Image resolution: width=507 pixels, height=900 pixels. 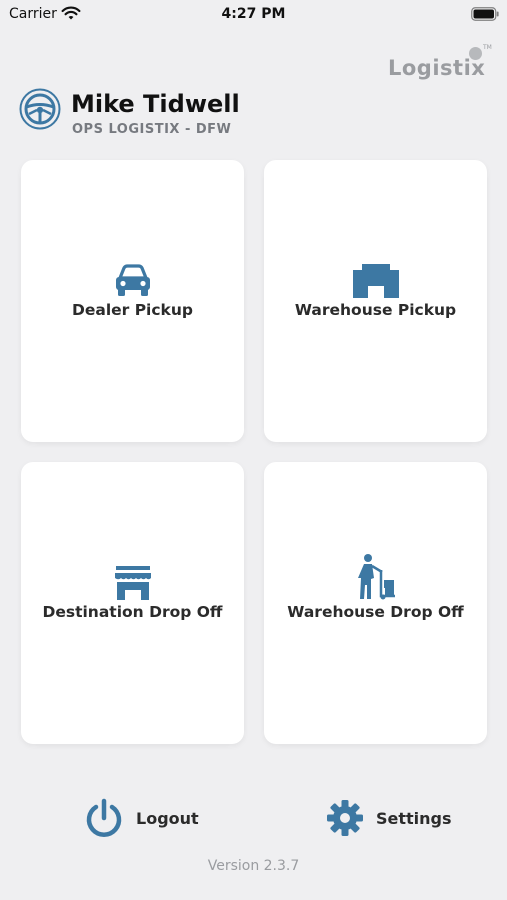 I want to click on warehouse-pickup-tile: Warehouse Pickup, so click(x=375, y=301).